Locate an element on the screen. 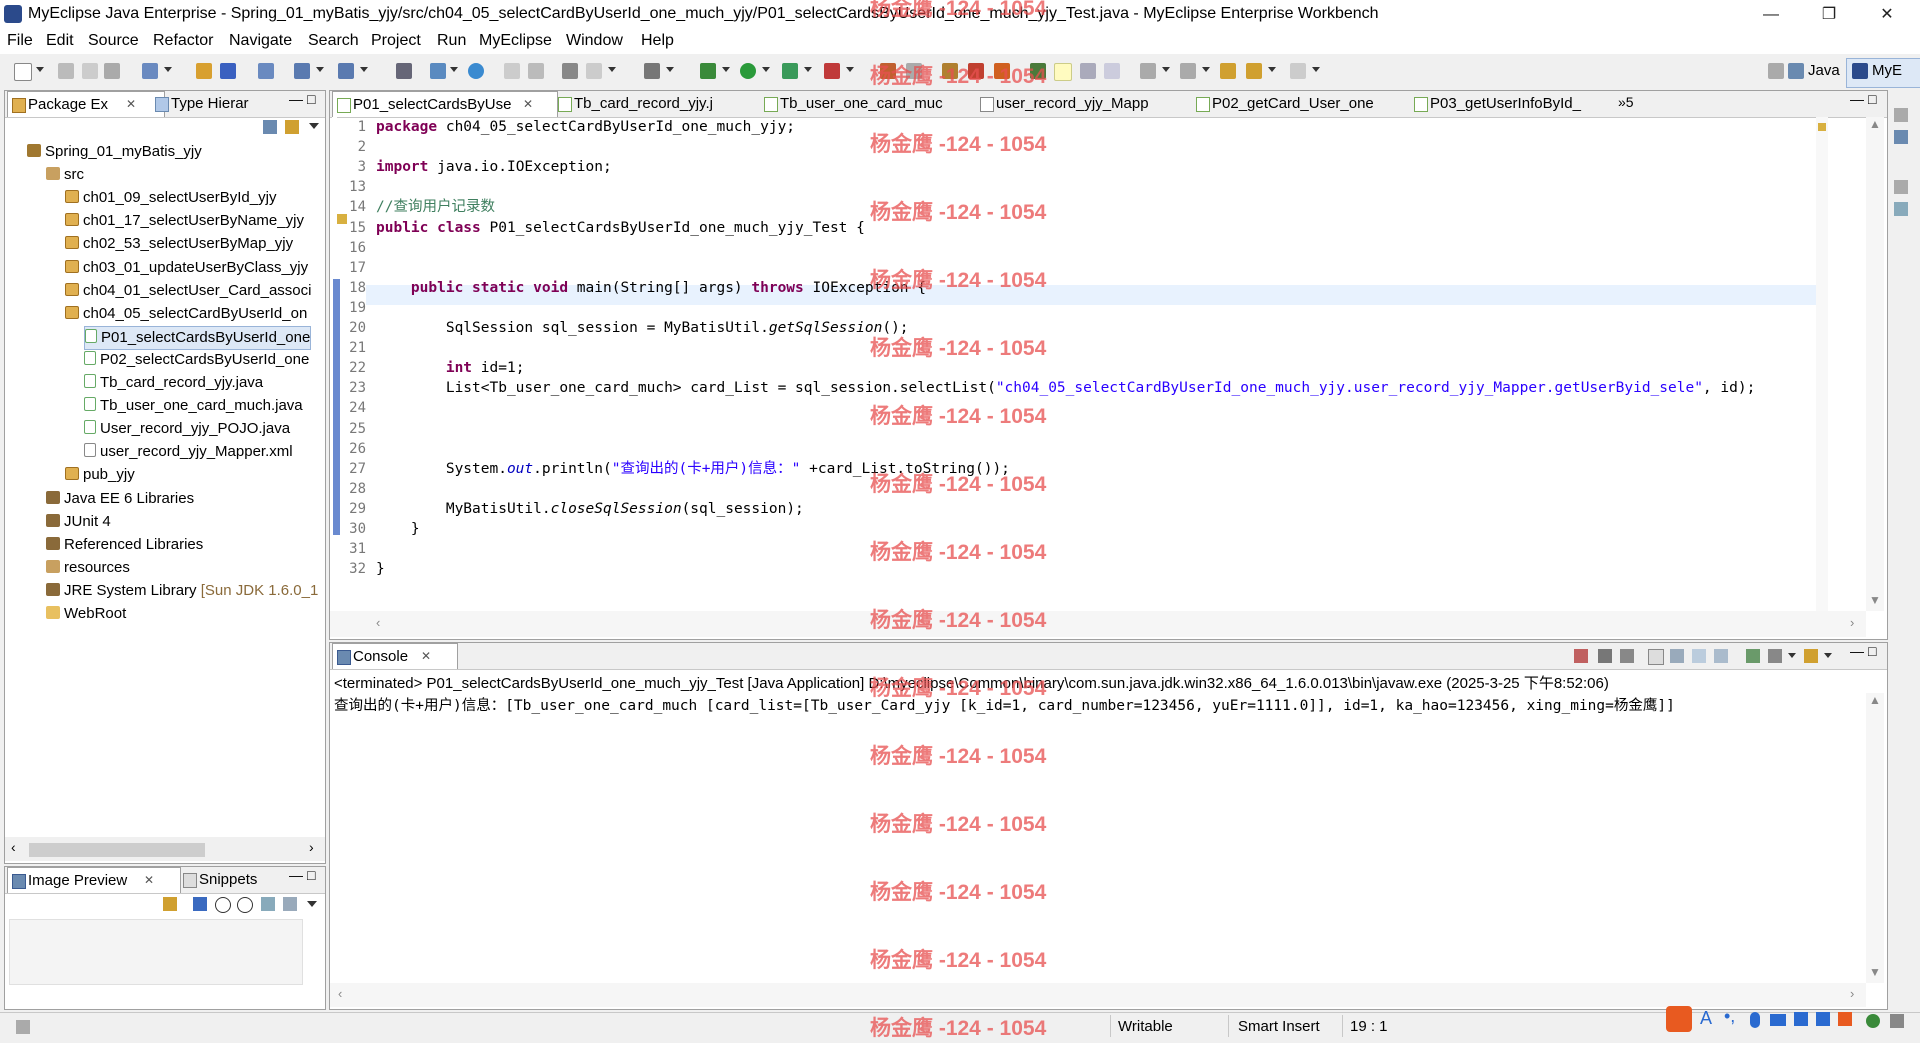 The height and width of the screenshot is (1043, 1920). last-edit-icon is located at coordinates (1228, 71).